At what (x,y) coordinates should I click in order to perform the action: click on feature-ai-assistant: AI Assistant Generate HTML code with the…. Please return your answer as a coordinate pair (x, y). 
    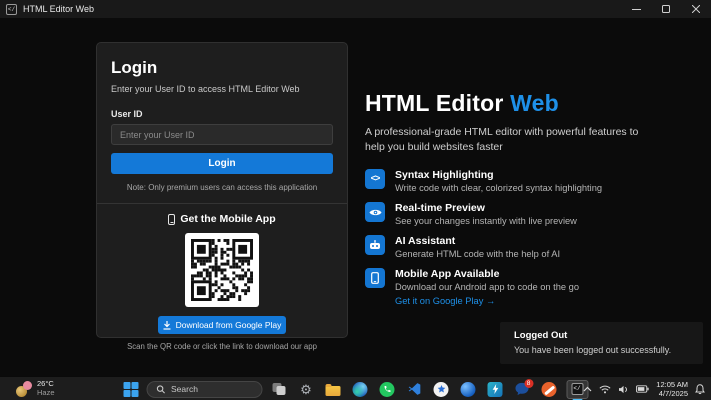
    Looking at the image, I should click on (520, 247).